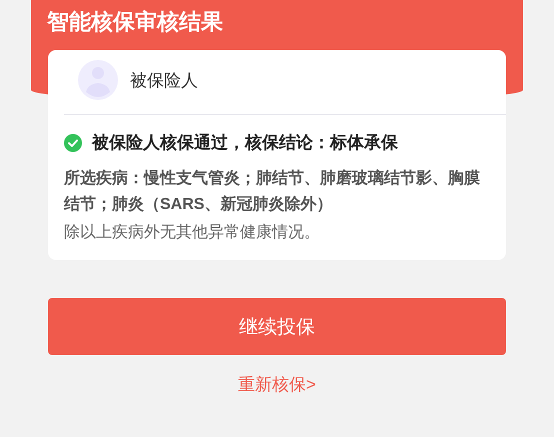 This screenshot has height=437, width=554. I want to click on insured-label: 被保险人, so click(164, 81).